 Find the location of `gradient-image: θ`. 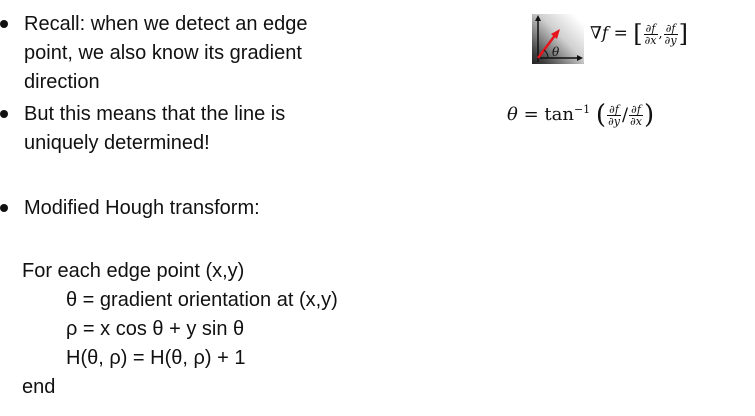

gradient-image: θ is located at coordinates (558, 39).